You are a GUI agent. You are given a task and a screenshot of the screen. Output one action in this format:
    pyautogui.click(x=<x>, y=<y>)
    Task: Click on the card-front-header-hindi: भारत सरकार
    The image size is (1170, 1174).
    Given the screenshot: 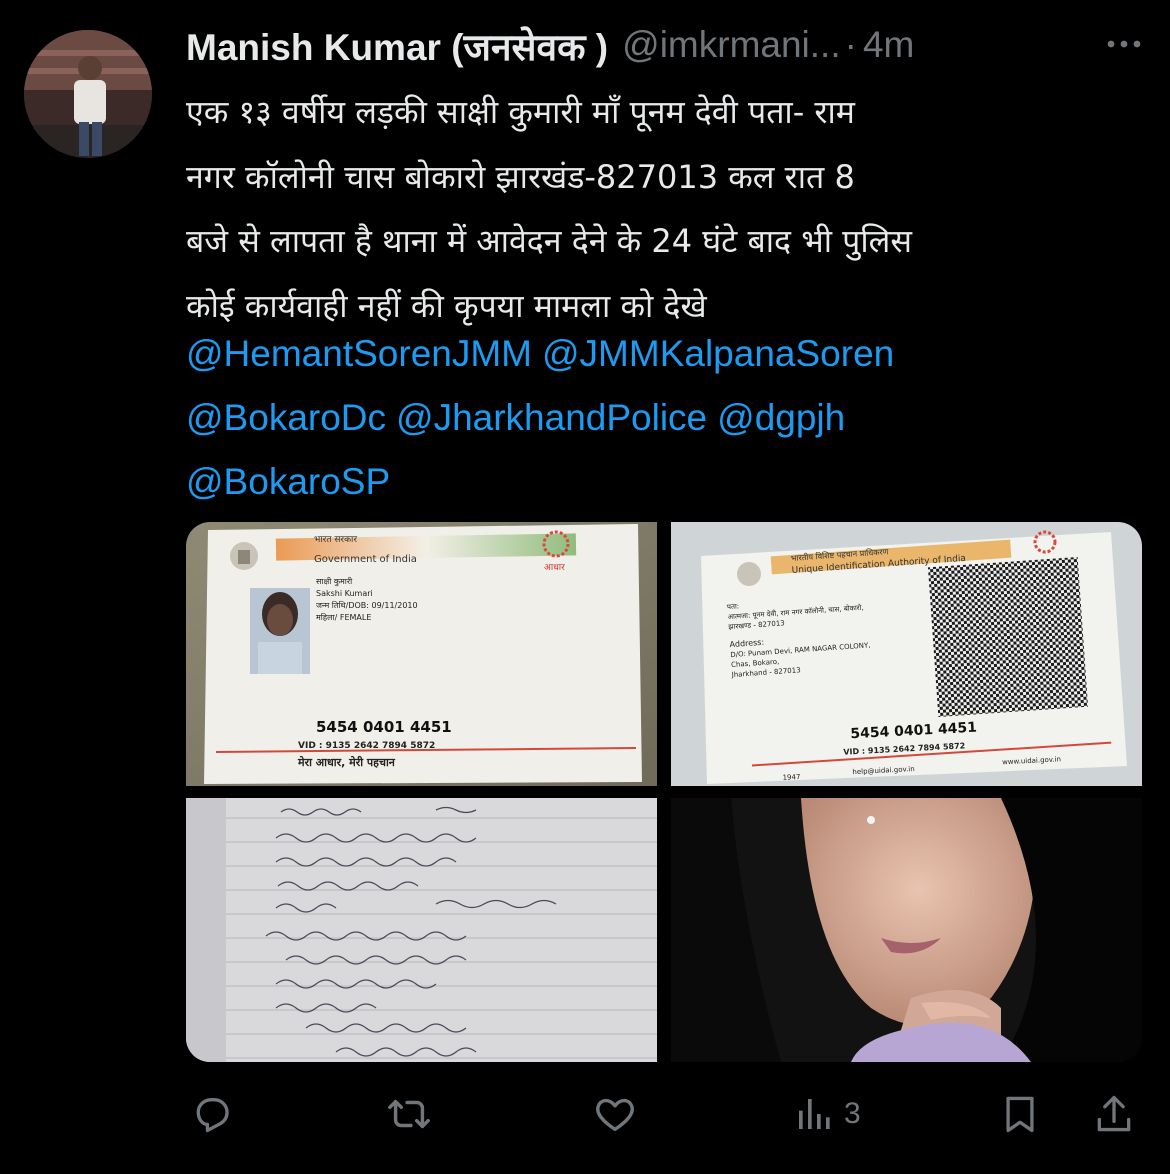 What is the action you would take?
    pyautogui.click(x=335, y=540)
    